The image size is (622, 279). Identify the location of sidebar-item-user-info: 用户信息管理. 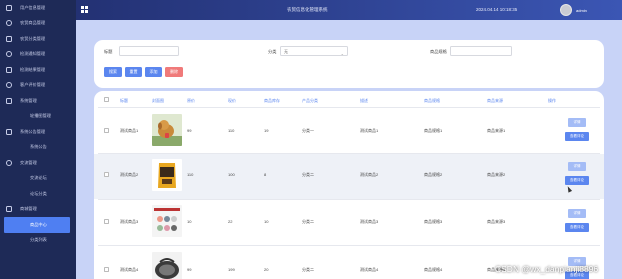
(38, 8).